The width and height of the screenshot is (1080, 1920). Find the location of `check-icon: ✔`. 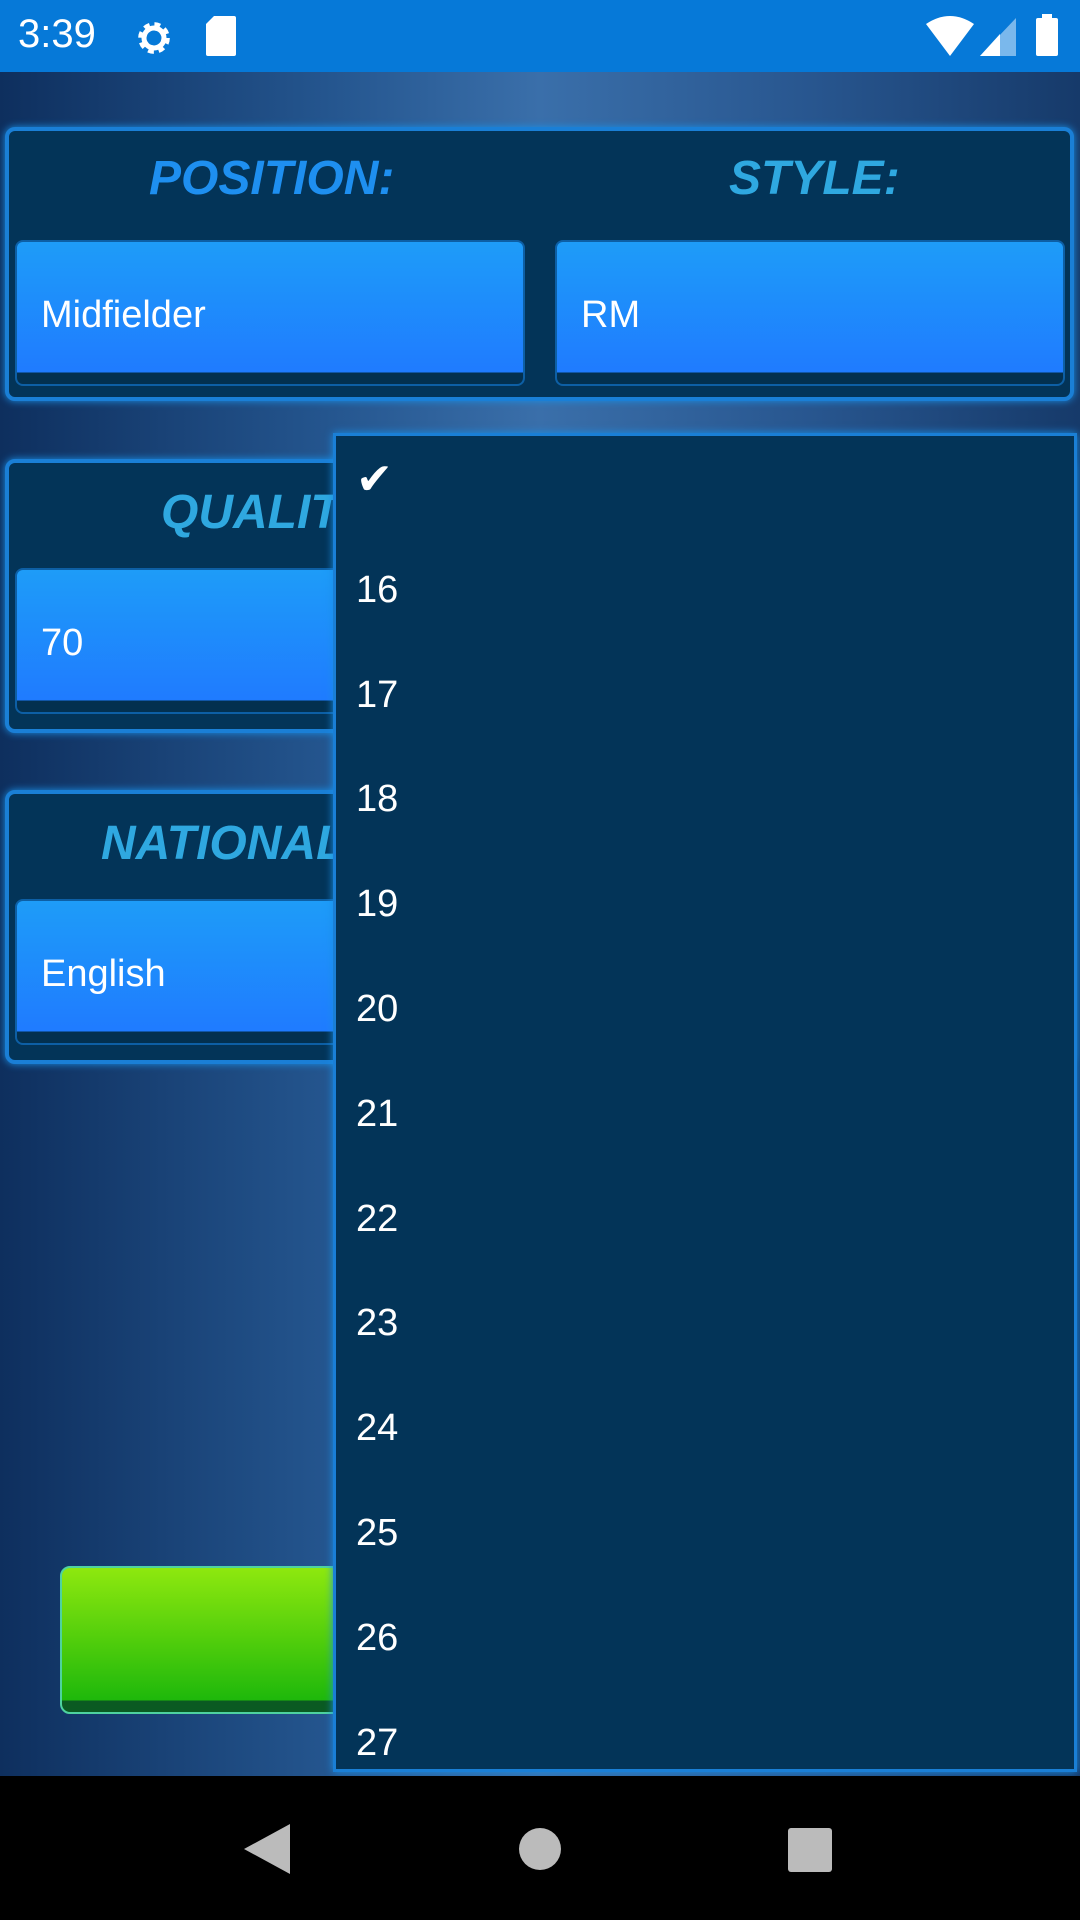

check-icon: ✔ is located at coordinates (705, 488).